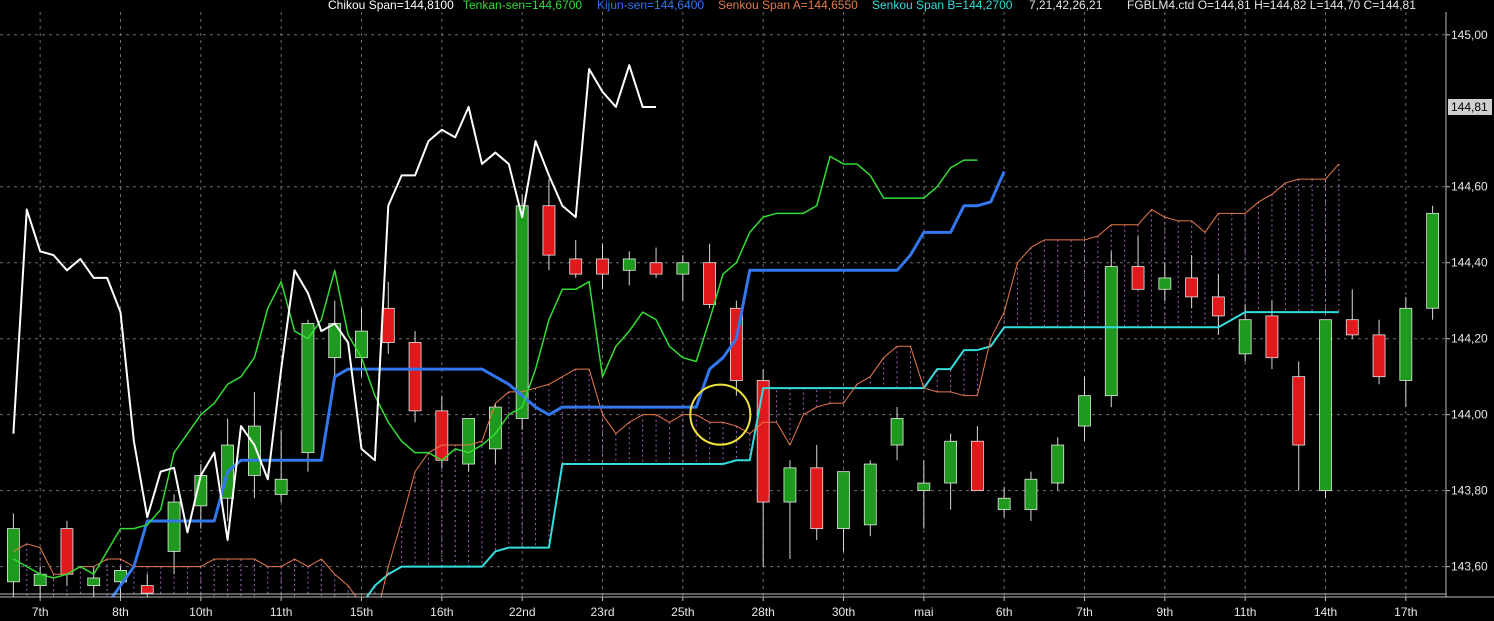  Describe the element at coordinates (1469, 35) in the screenshot. I see `y-tick-label: 145,00` at that location.